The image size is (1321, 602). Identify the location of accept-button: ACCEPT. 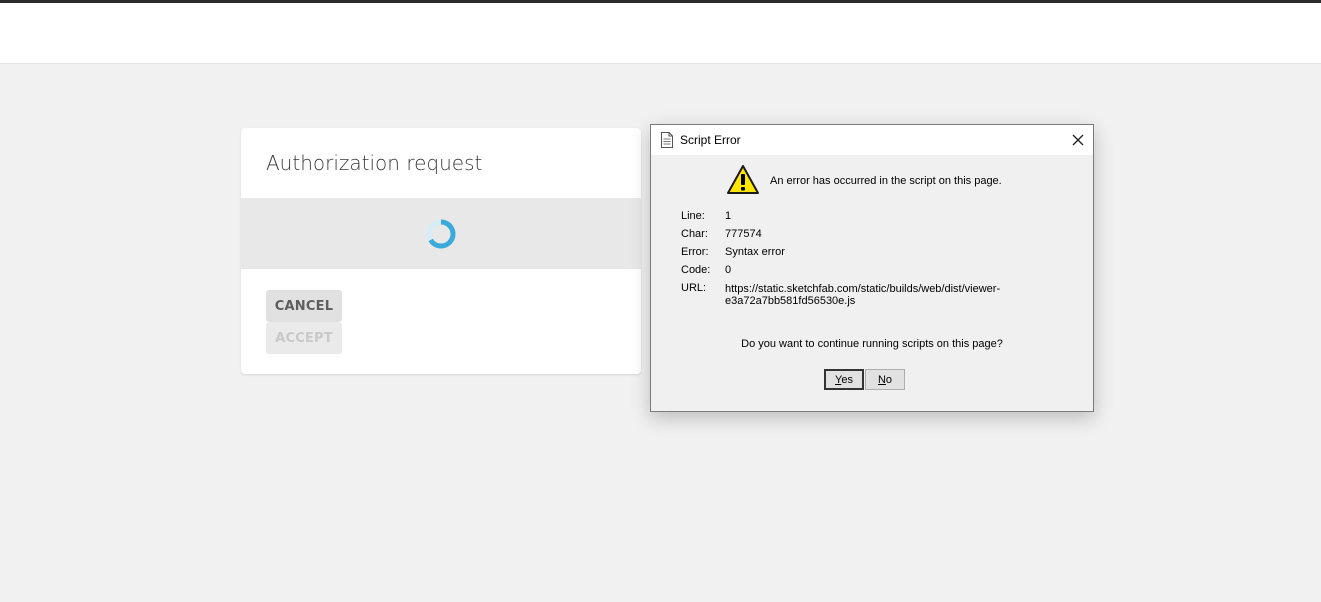
(304, 338).